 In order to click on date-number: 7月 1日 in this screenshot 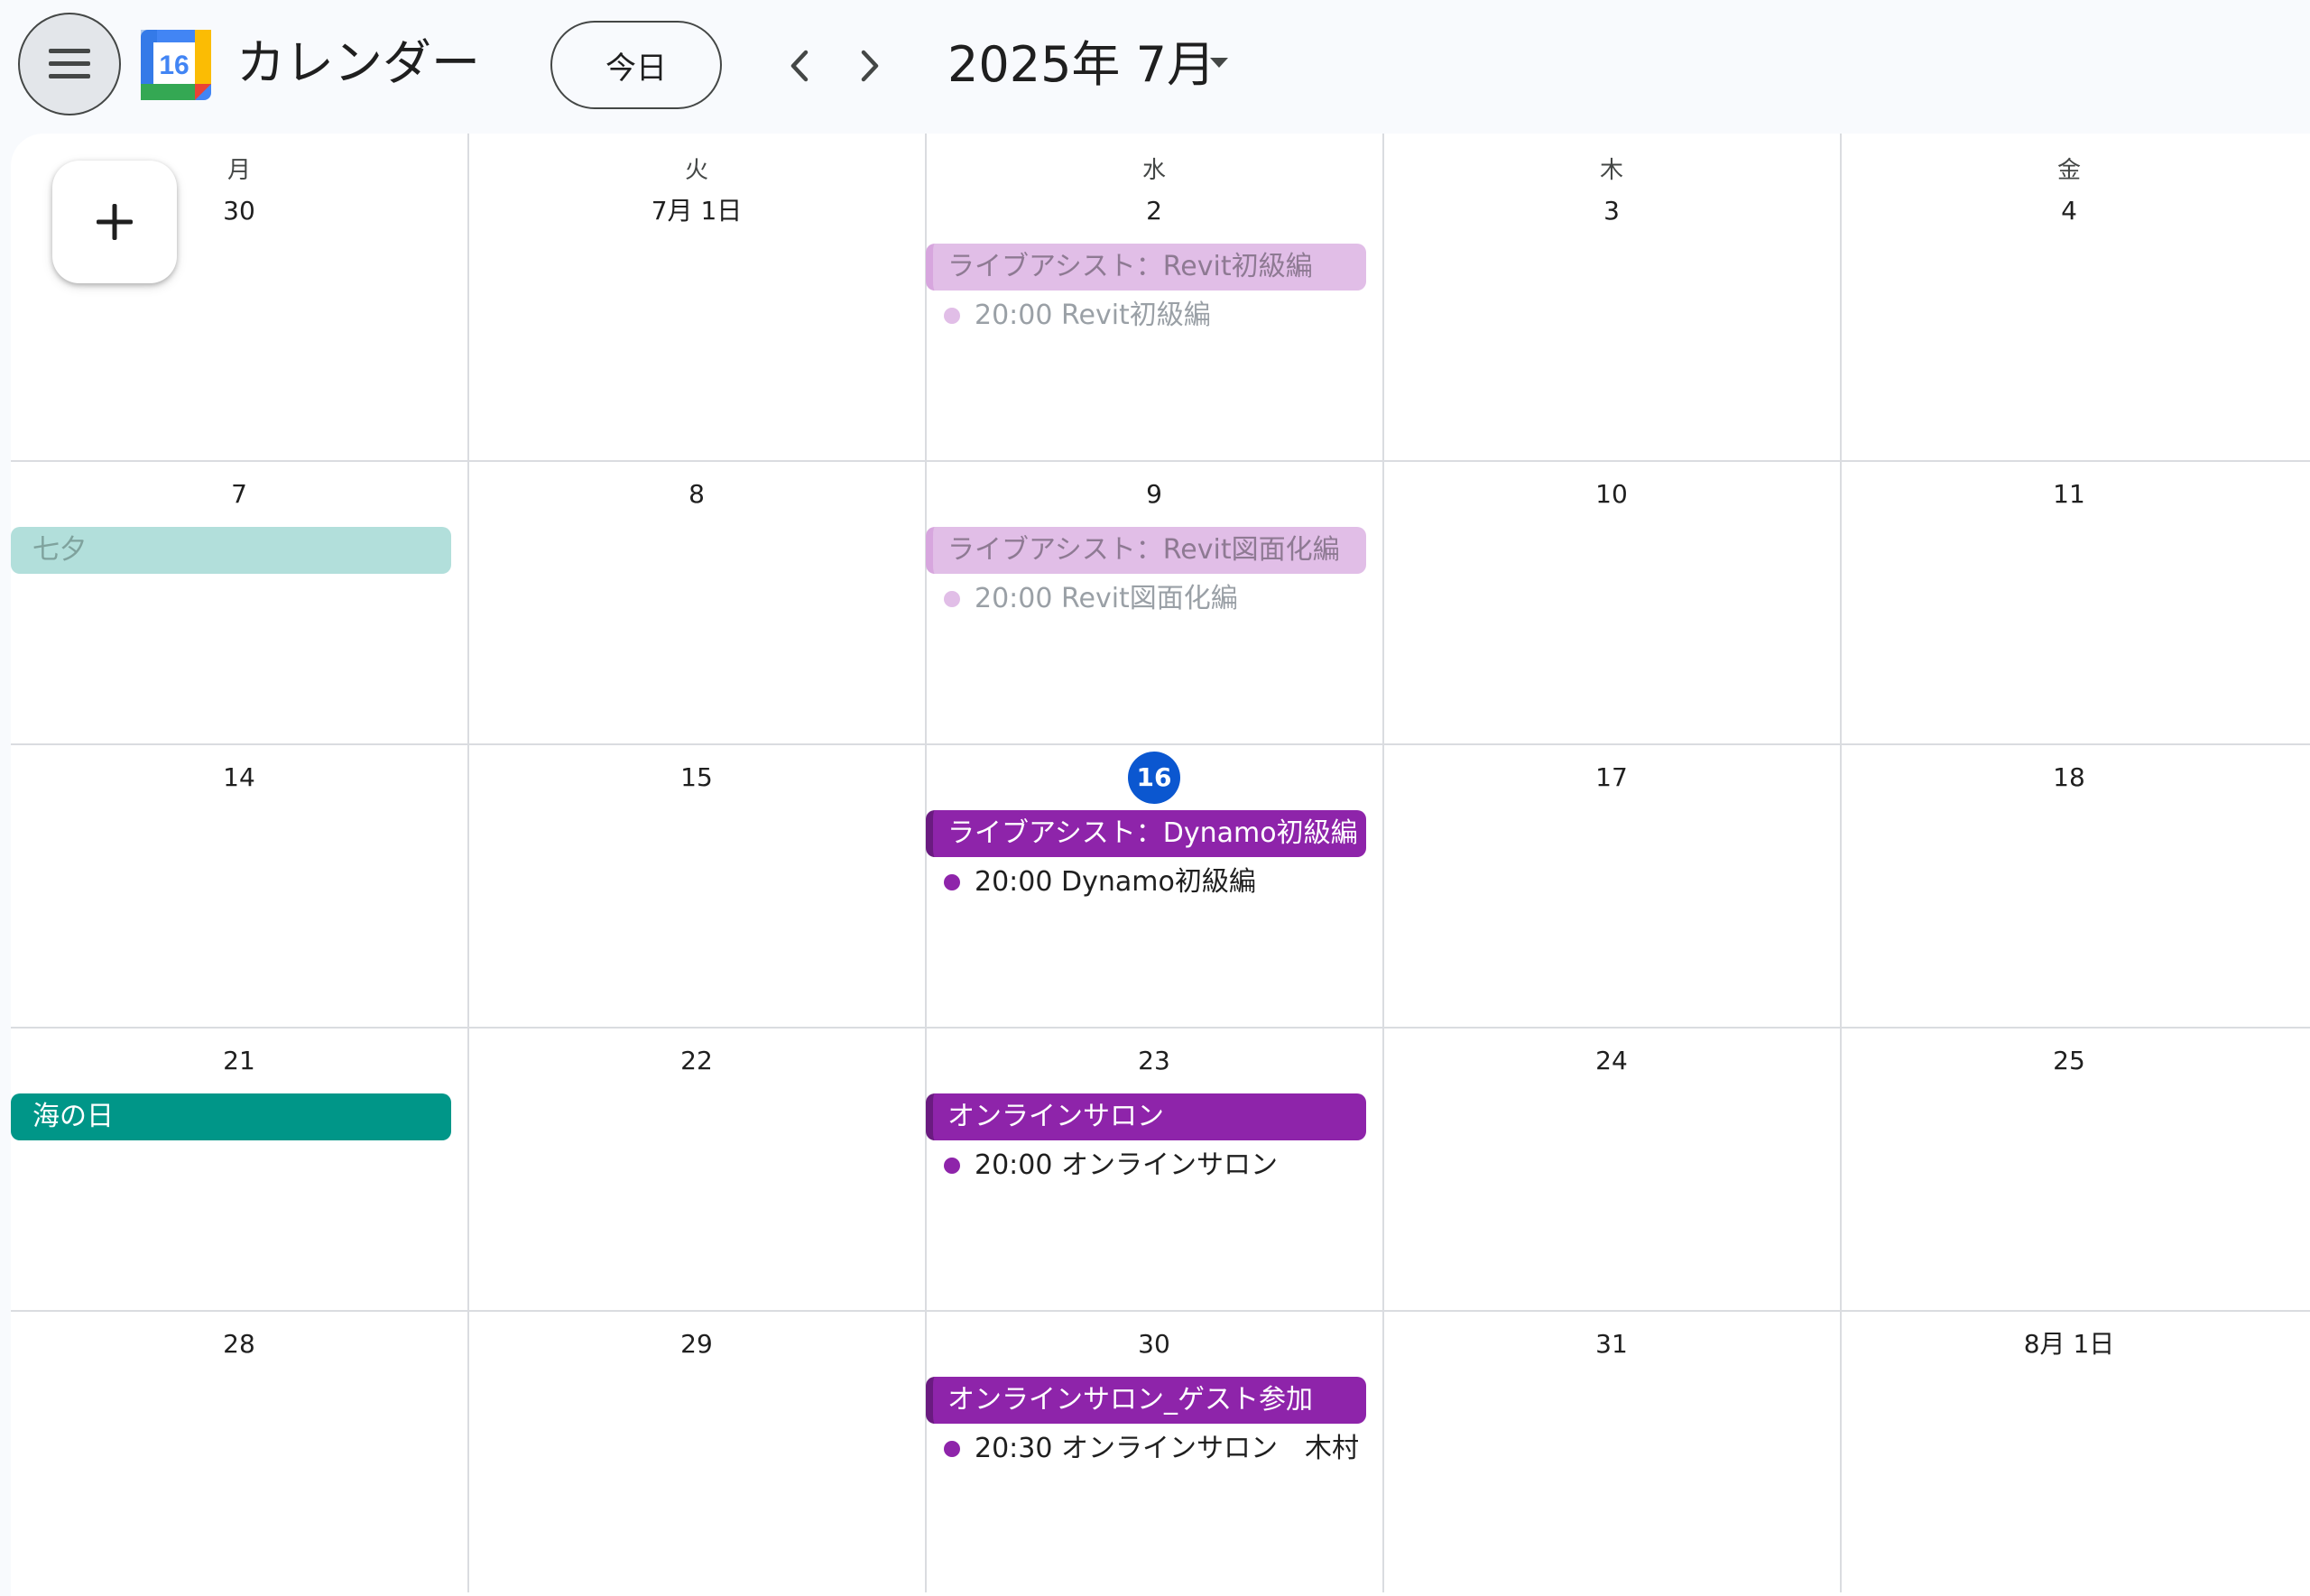, I will do `click(696, 211)`.